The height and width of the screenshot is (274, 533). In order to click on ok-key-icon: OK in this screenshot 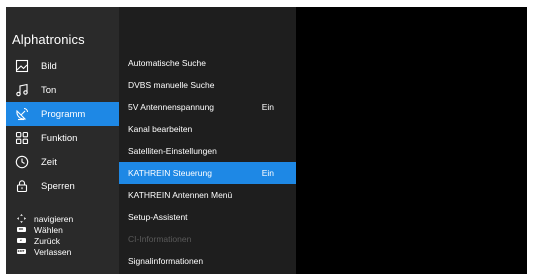, I will do `click(21, 229)`.